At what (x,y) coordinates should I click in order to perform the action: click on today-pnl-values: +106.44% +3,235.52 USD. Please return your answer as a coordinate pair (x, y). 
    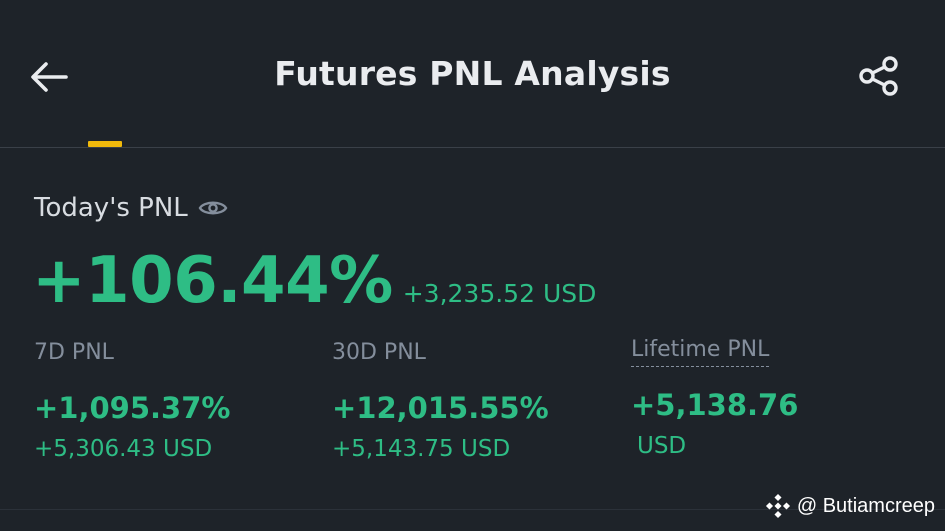
    Looking at the image, I should click on (314, 284).